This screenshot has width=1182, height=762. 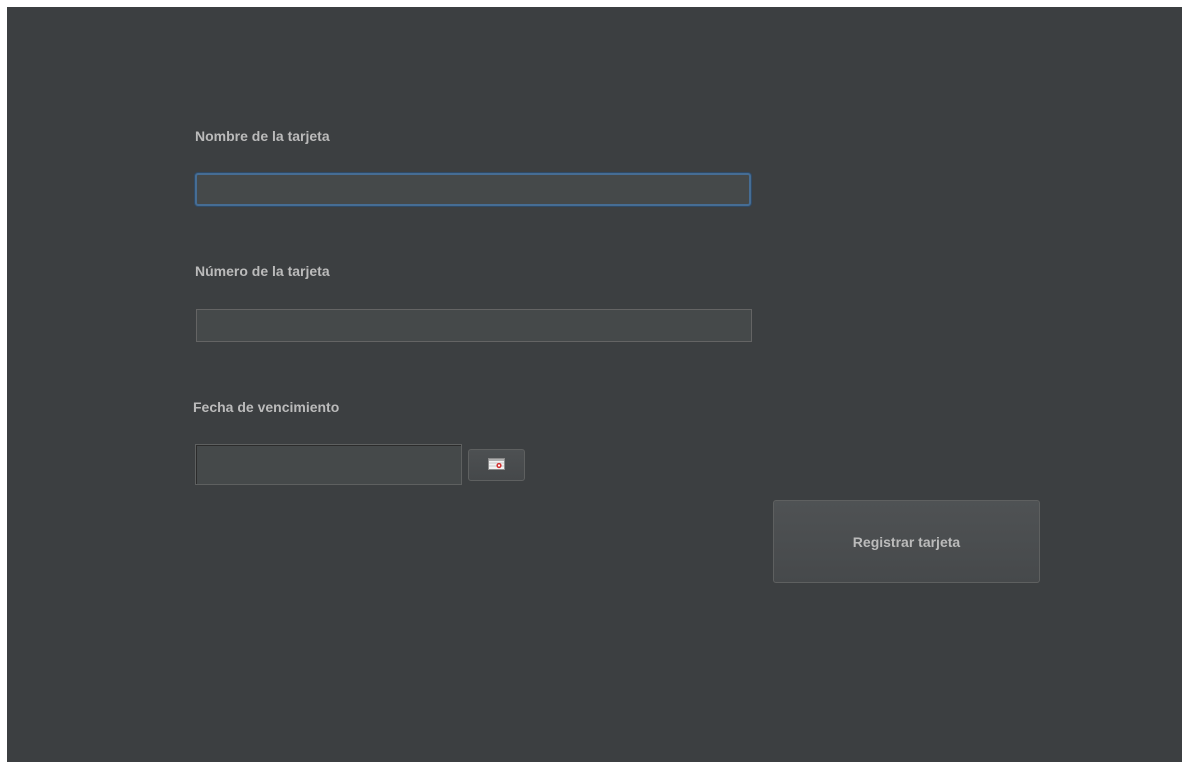 What do you see at coordinates (328, 464) in the screenshot?
I see `expiry-date-input` at bounding box center [328, 464].